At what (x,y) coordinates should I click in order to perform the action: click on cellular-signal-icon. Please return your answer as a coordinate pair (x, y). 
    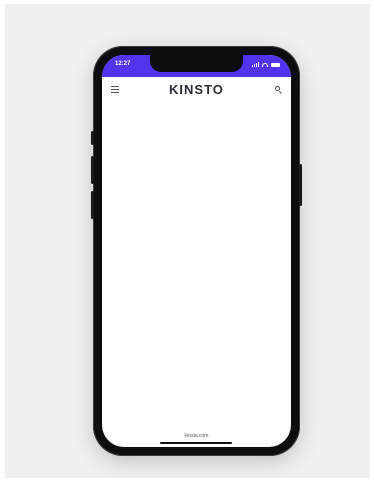
    Looking at the image, I should click on (255, 64).